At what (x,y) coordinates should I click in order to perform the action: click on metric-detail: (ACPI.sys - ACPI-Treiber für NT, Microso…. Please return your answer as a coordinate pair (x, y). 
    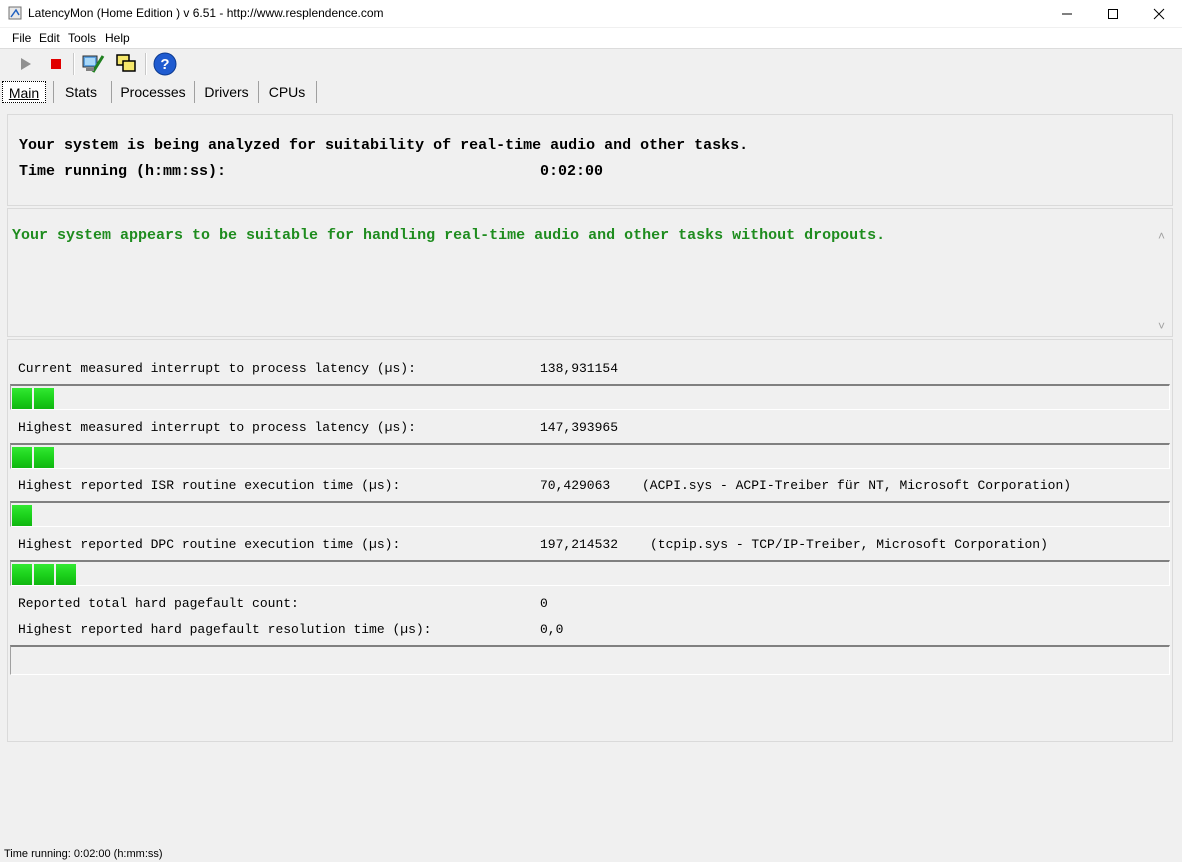
    Looking at the image, I should click on (857, 485).